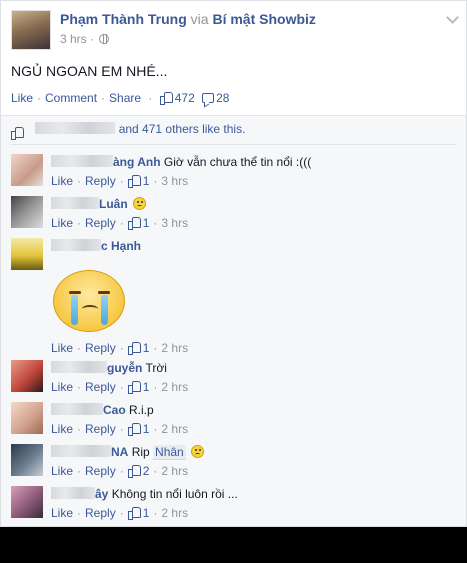 This screenshot has height=563, width=467. What do you see at coordinates (71, 98) in the screenshot?
I see `comment-button: Comment` at bounding box center [71, 98].